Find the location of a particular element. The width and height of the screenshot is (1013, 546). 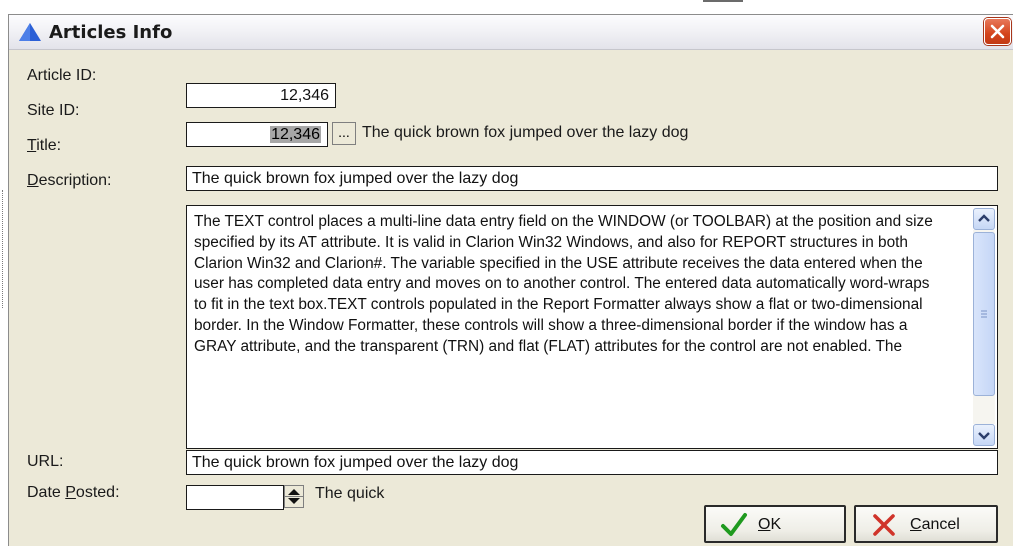

title-label: Title: is located at coordinates (44, 146).